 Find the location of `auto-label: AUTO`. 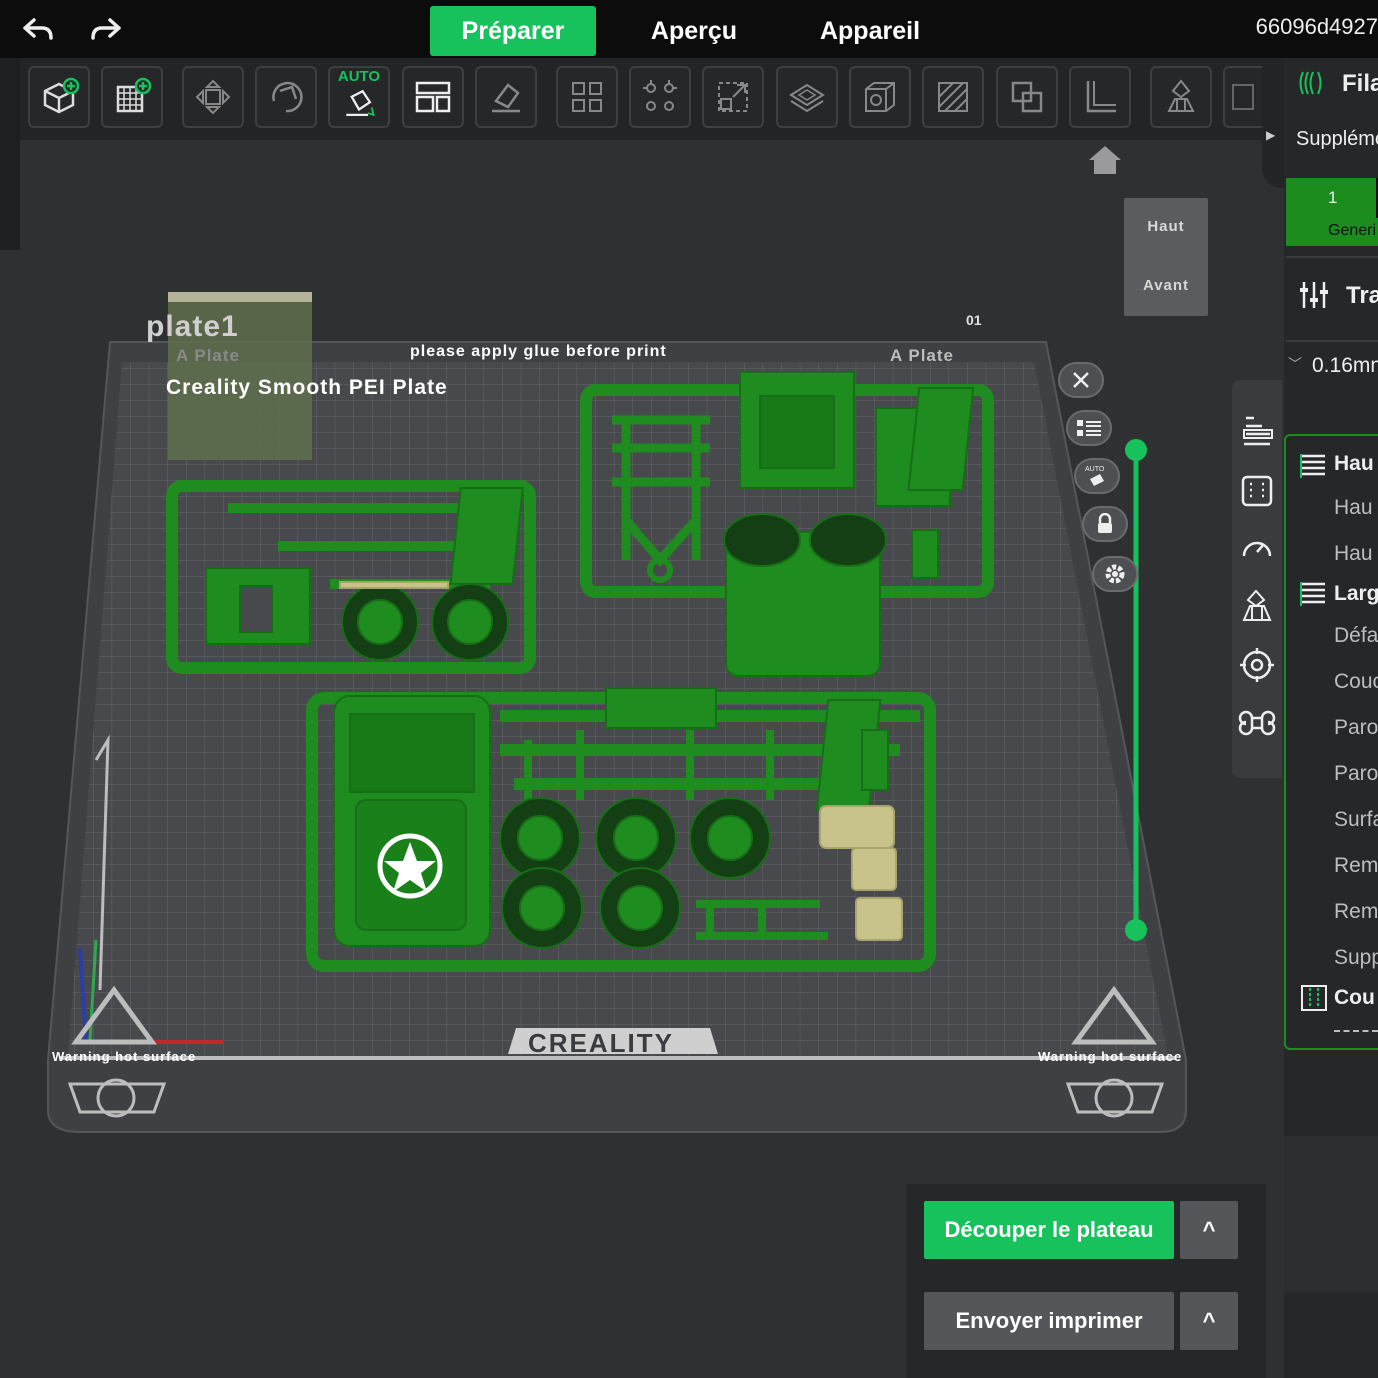

auto-label: AUTO is located at coordinates (359, 76).